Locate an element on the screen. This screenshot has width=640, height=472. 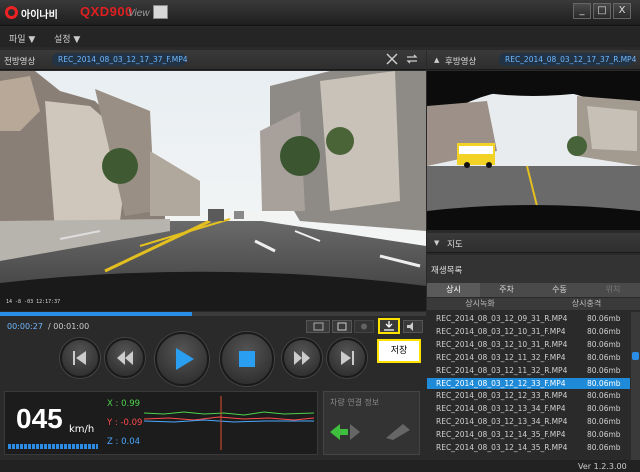
status-bar is located at coordinates (320, 466).